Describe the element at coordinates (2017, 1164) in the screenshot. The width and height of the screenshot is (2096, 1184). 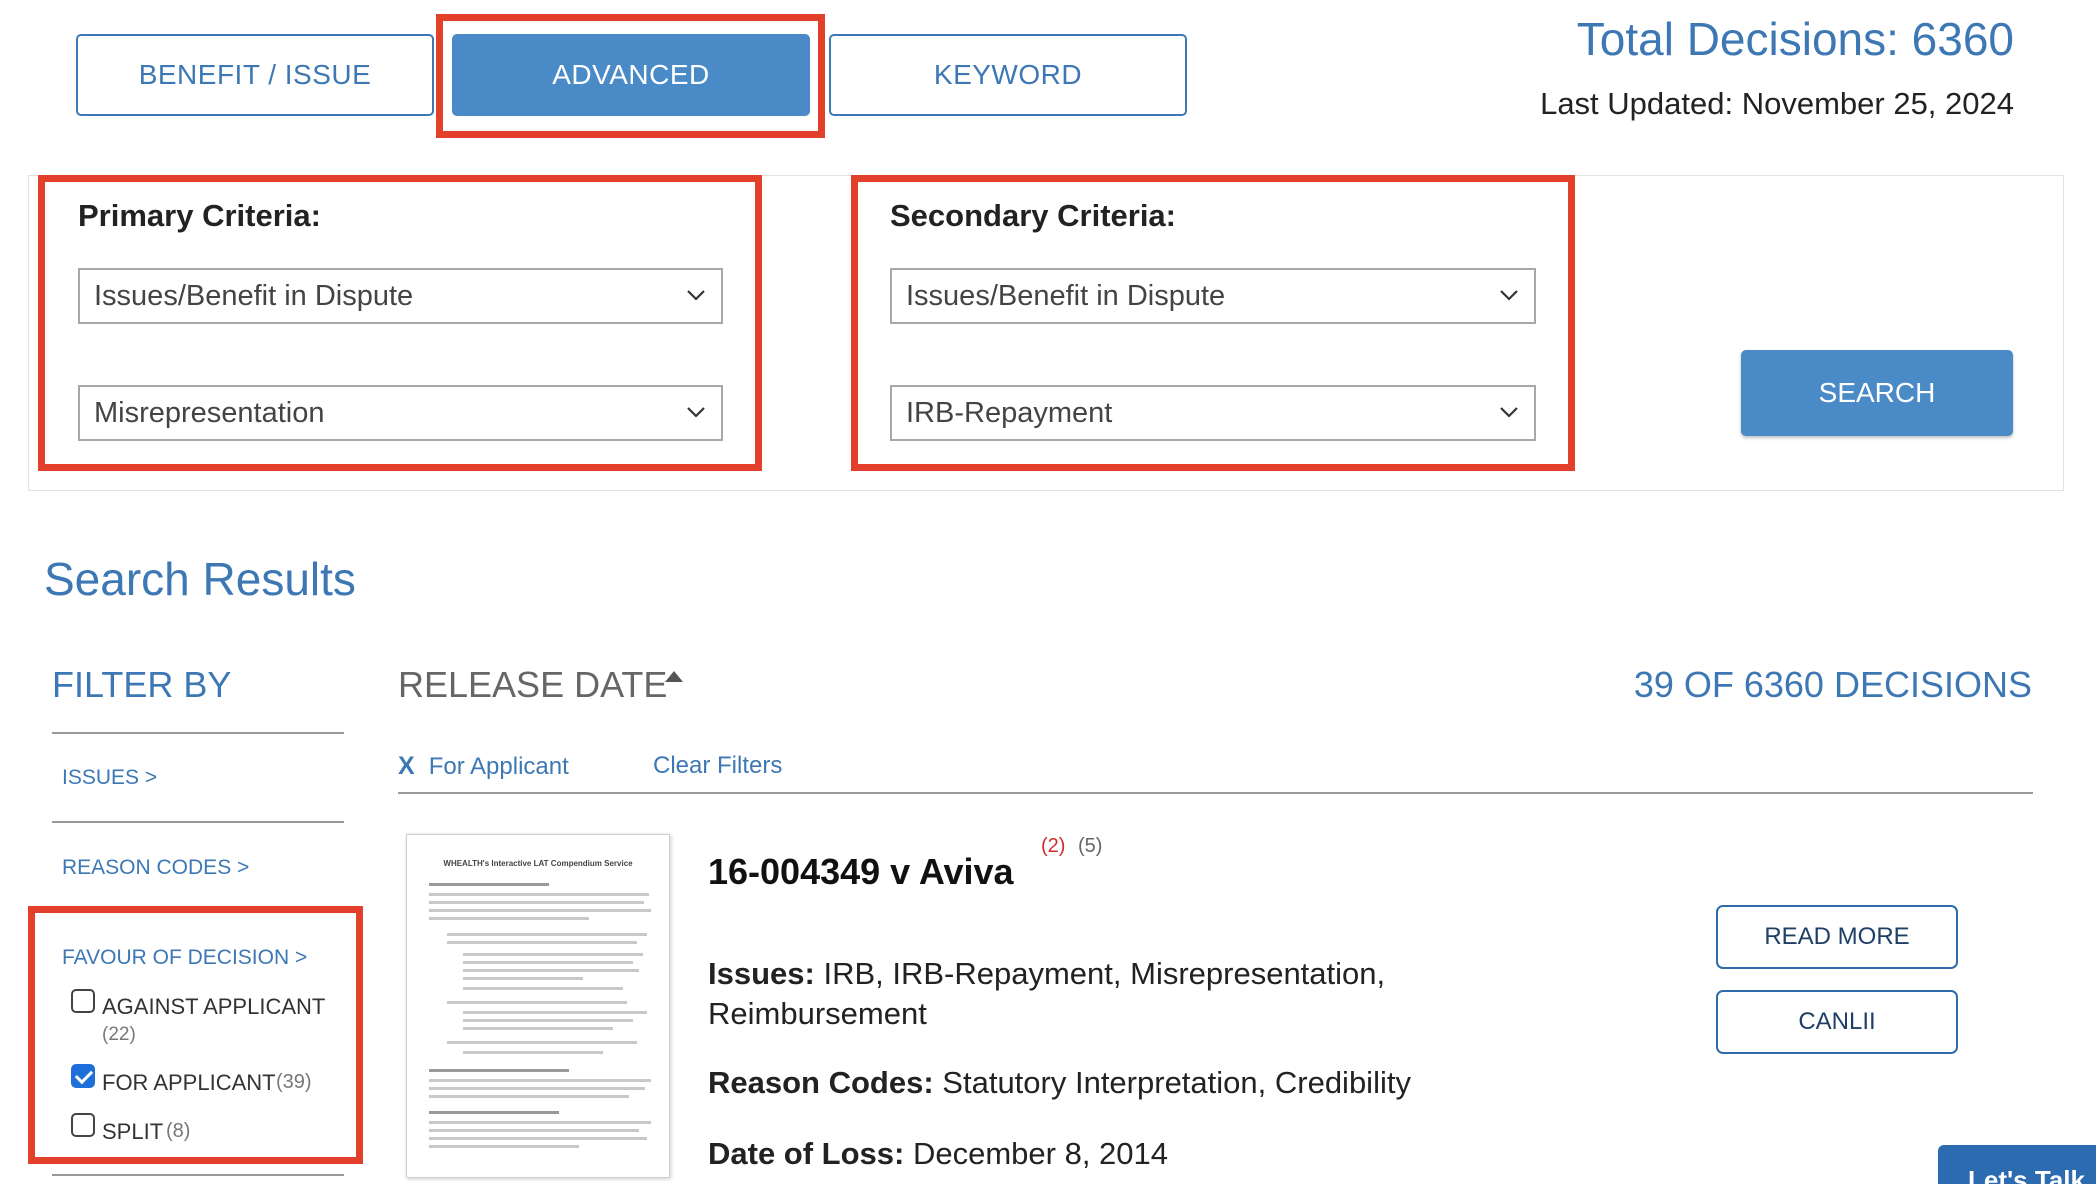
I see `lets-talk-chat-button: Let's Talk` at that location.